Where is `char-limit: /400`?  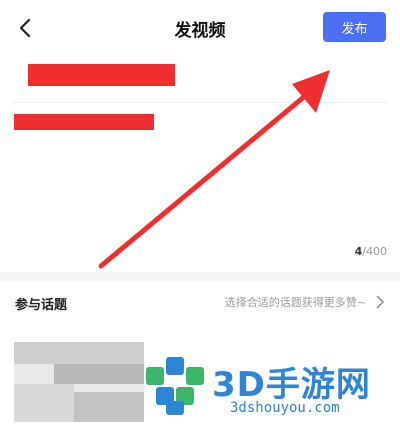 char-limit: /400 is located at coordinates (374, 251).